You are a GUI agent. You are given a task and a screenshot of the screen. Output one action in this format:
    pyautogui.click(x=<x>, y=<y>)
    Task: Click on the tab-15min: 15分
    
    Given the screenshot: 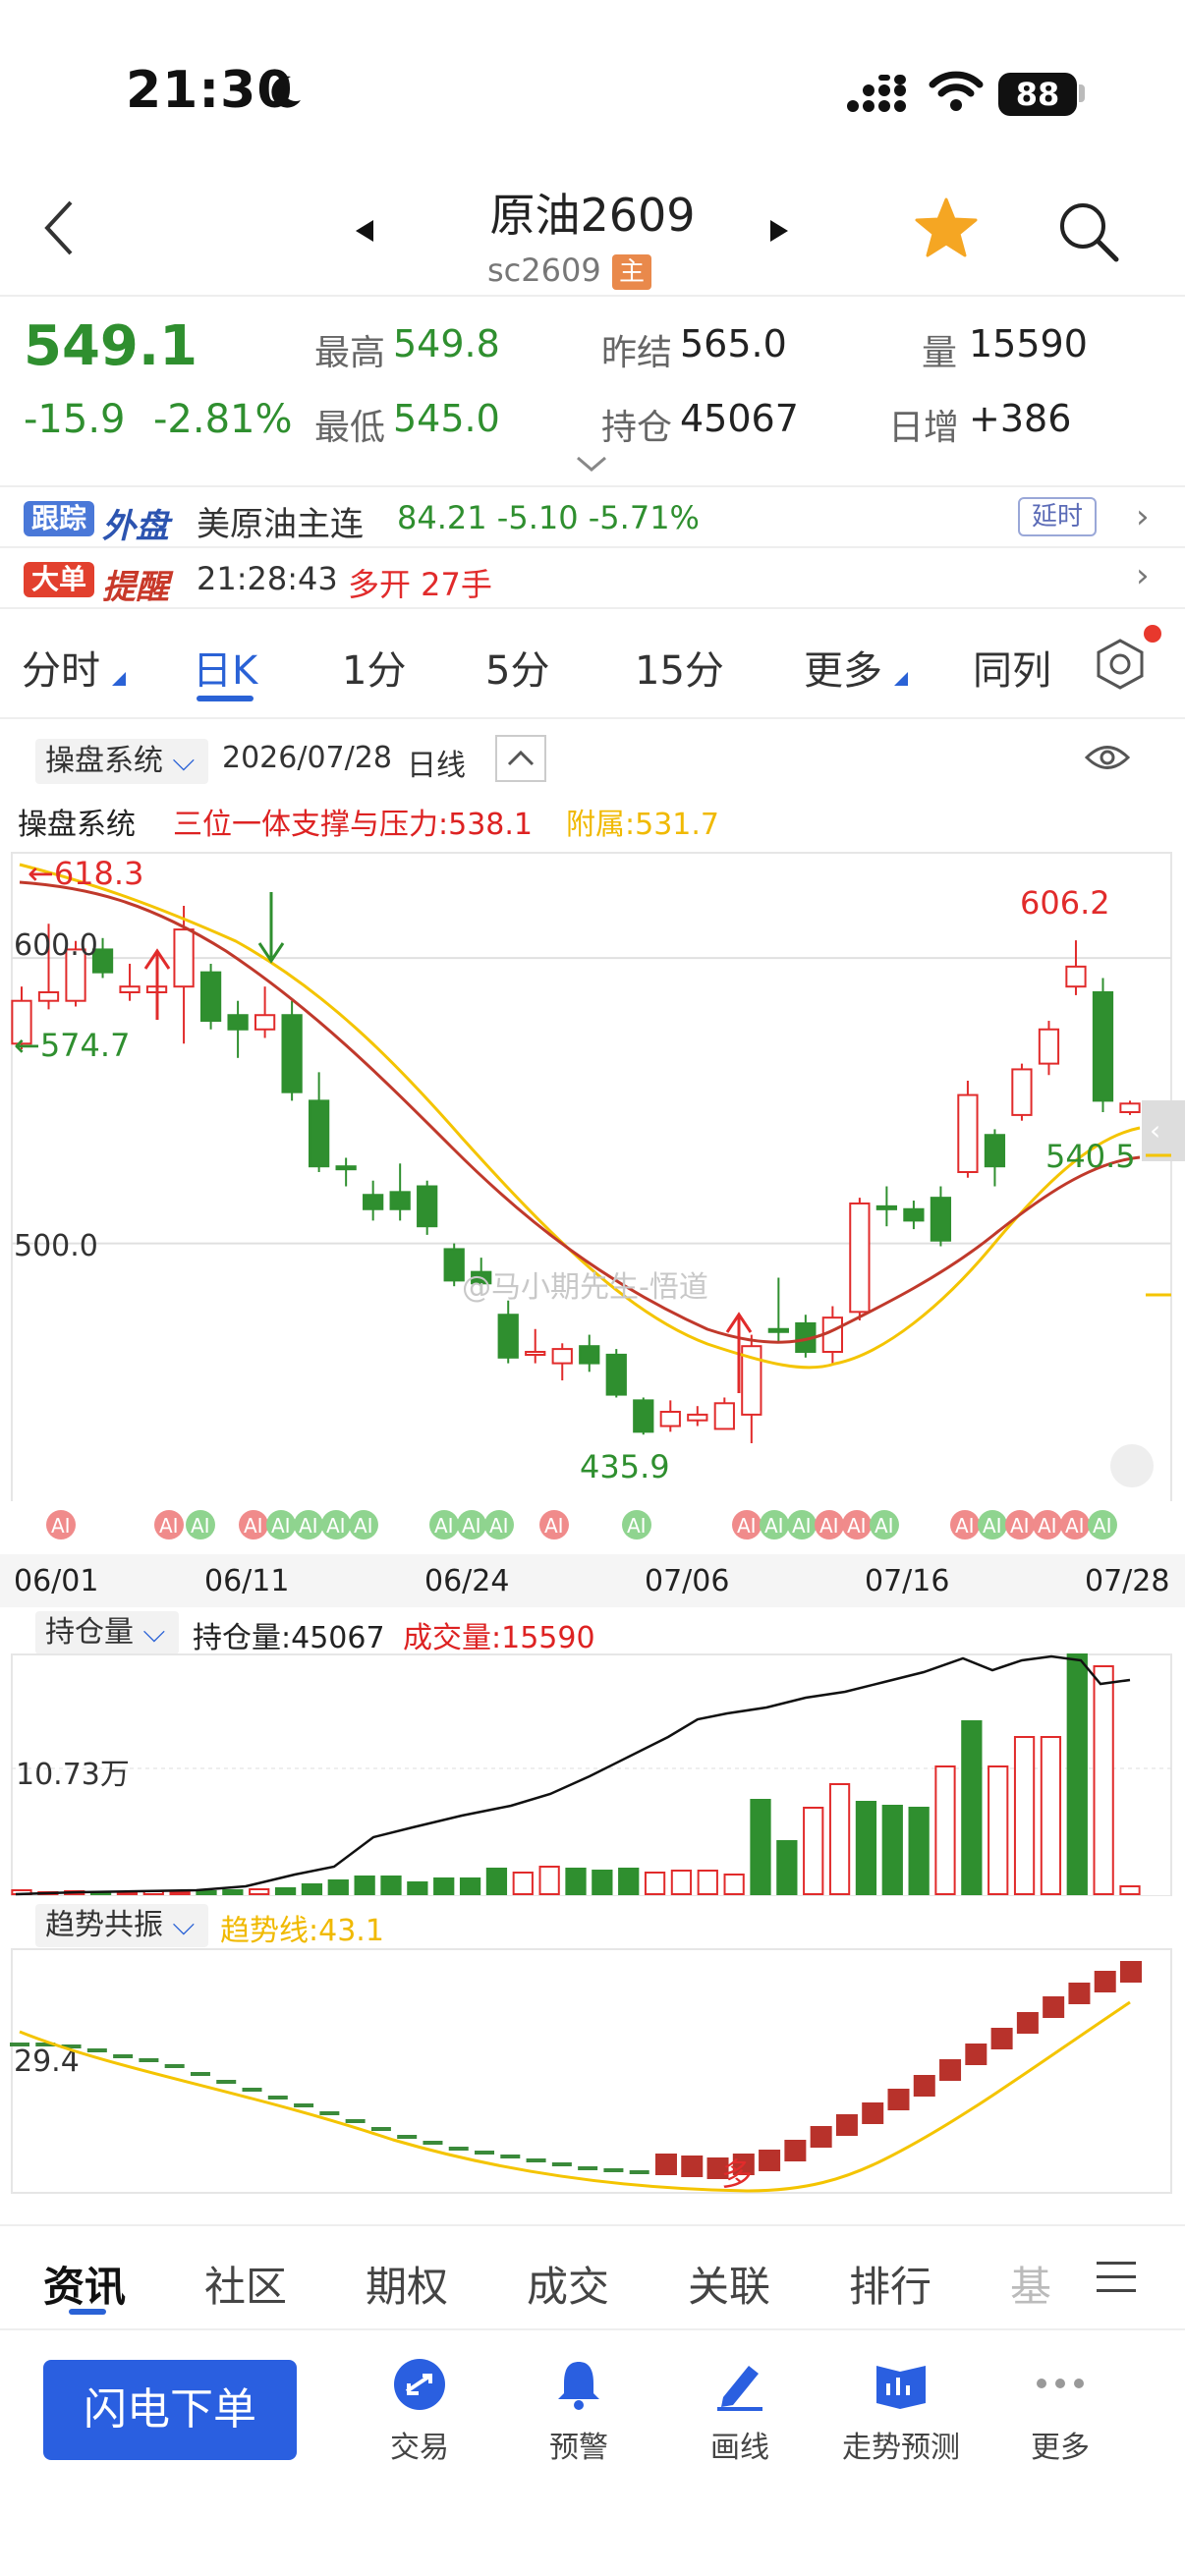 What is the action you would take?
    pyautogui.click(x=680, y=667)
    